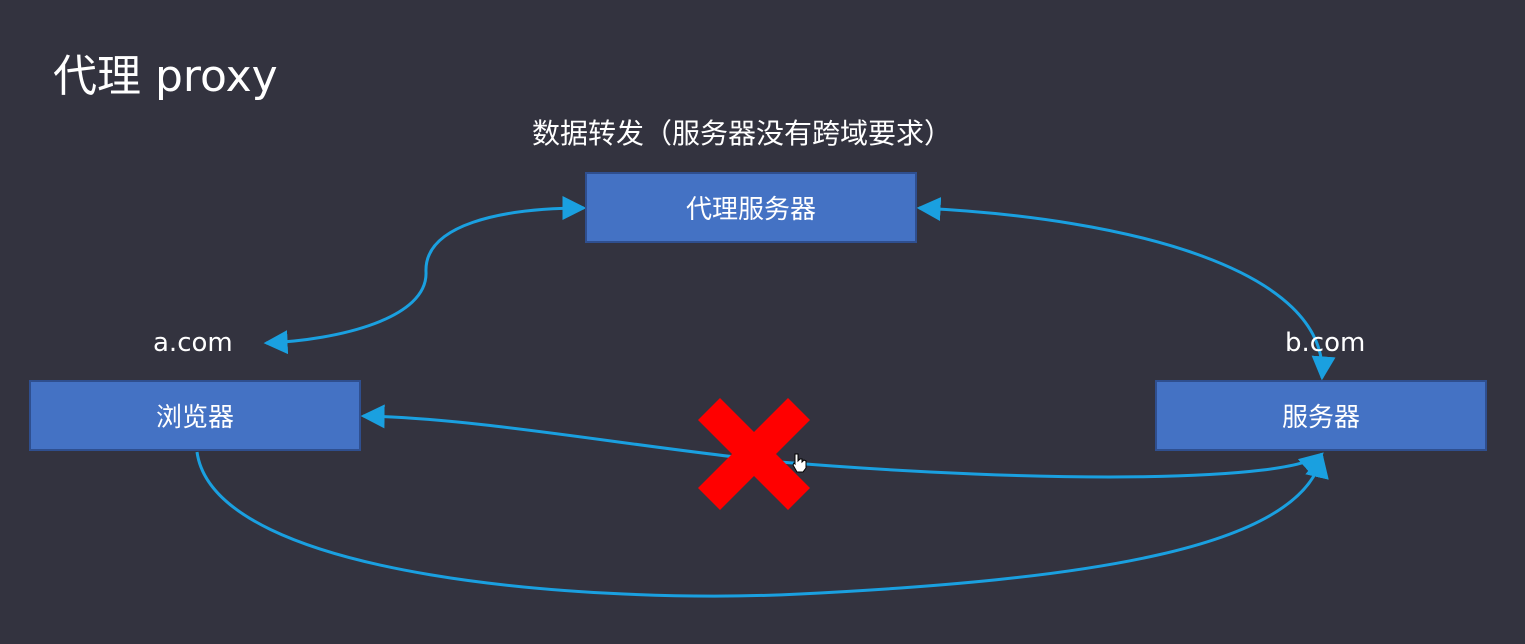 The image size is (1525, 644). What do you see at coordinates (1126, 289) in the screenshot?
I see `arrow-proxy-server` at bounding box center [1126, 289].